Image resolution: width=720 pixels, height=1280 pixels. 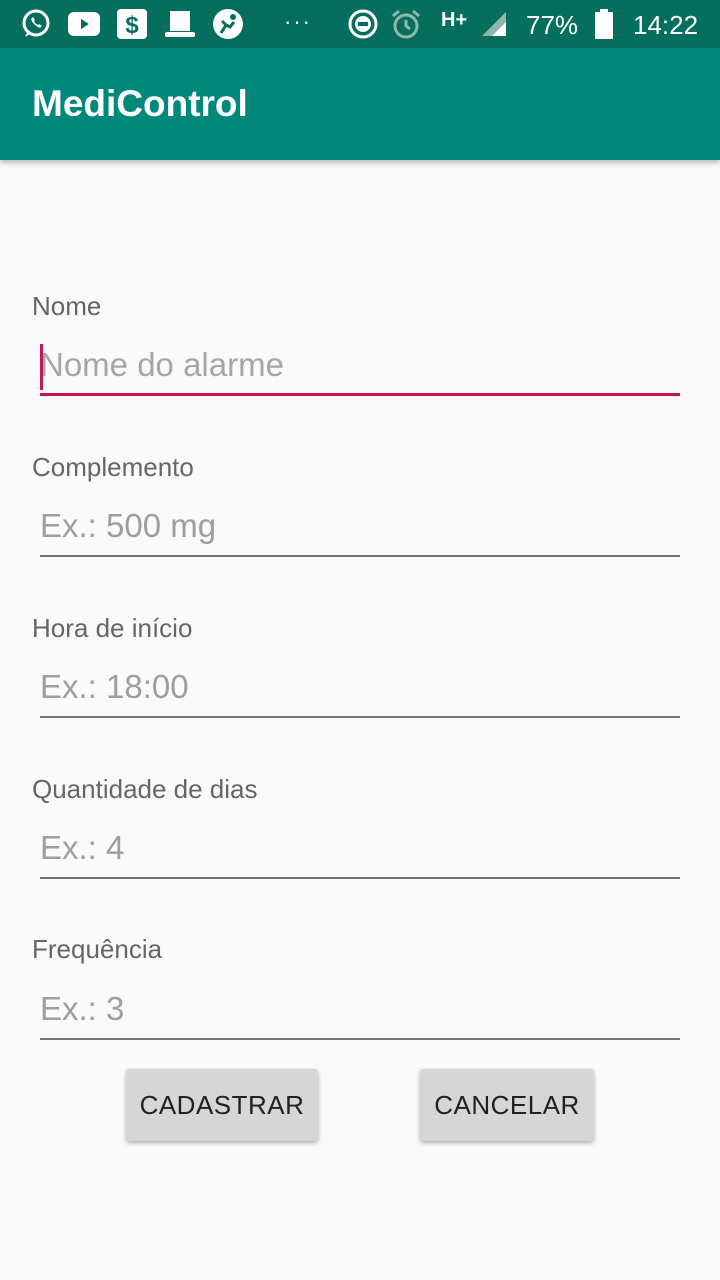 What do you see at coordinates (180, 24) in the screenshot?
I see `hat-icon` at bounding box center [180, 24].